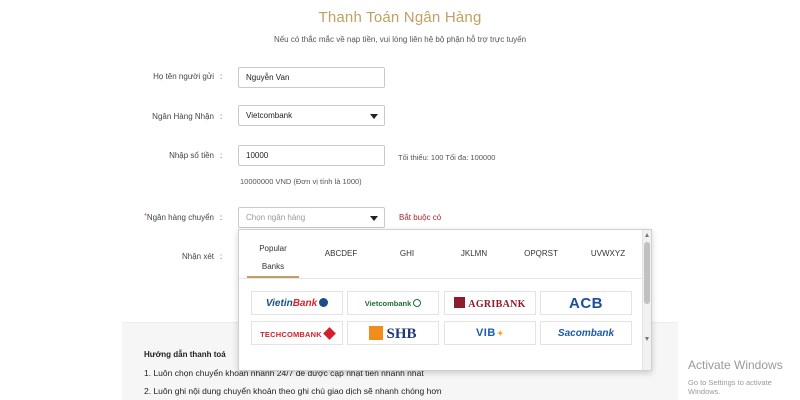 The width and height of the screenshot is (800, 400). I want to click on amount-colon: :, so click(221, 155).